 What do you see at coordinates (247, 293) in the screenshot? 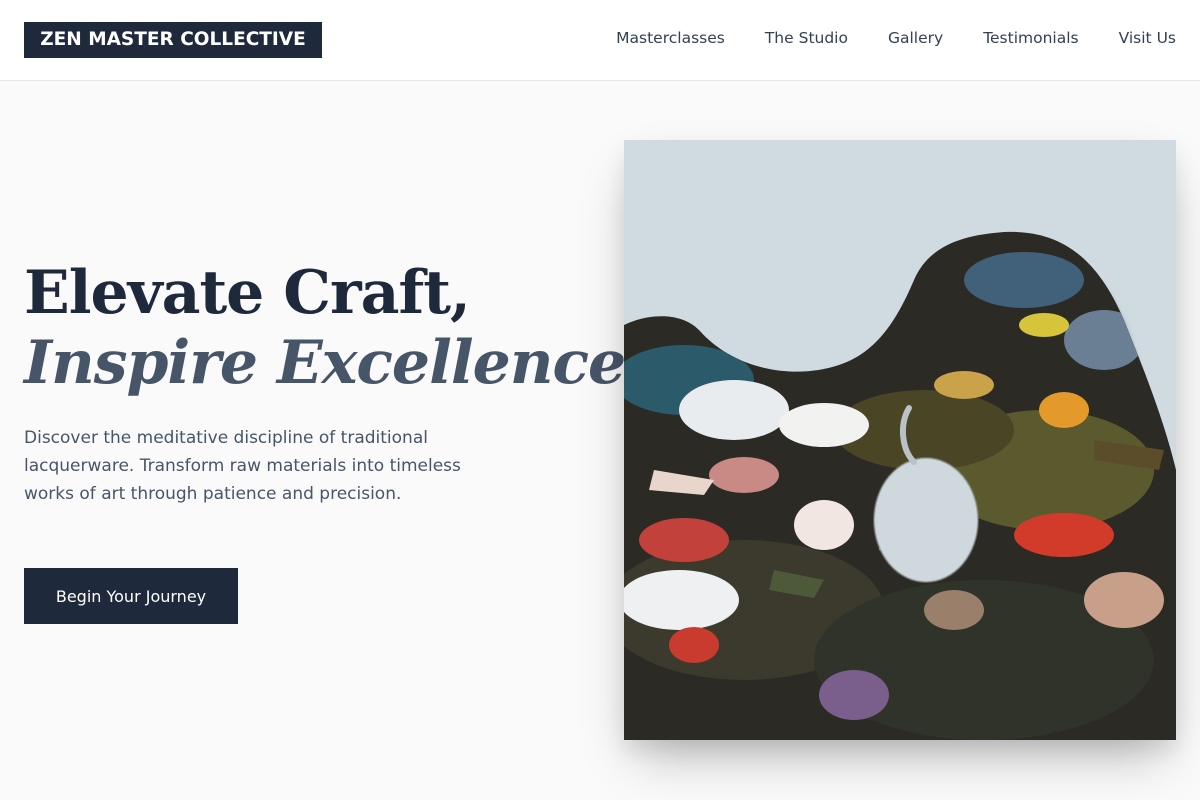
I see `headline-line-1: Elevate Craft,` at bounding box center [247, 293].